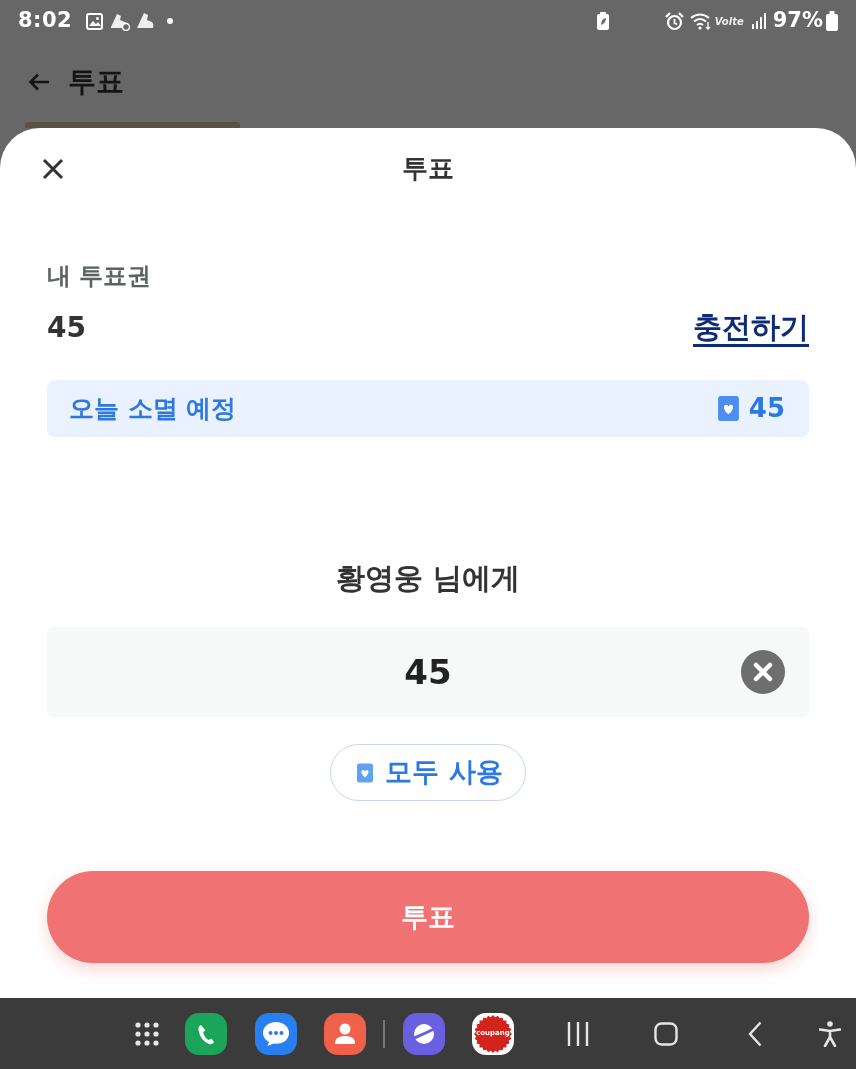 This screenshot has height=1069, width=856. What do you see at coordinates (428, 772) in the screenshot?
I see `use-all-button: 모두 사용` at bounding box center [428, 772].